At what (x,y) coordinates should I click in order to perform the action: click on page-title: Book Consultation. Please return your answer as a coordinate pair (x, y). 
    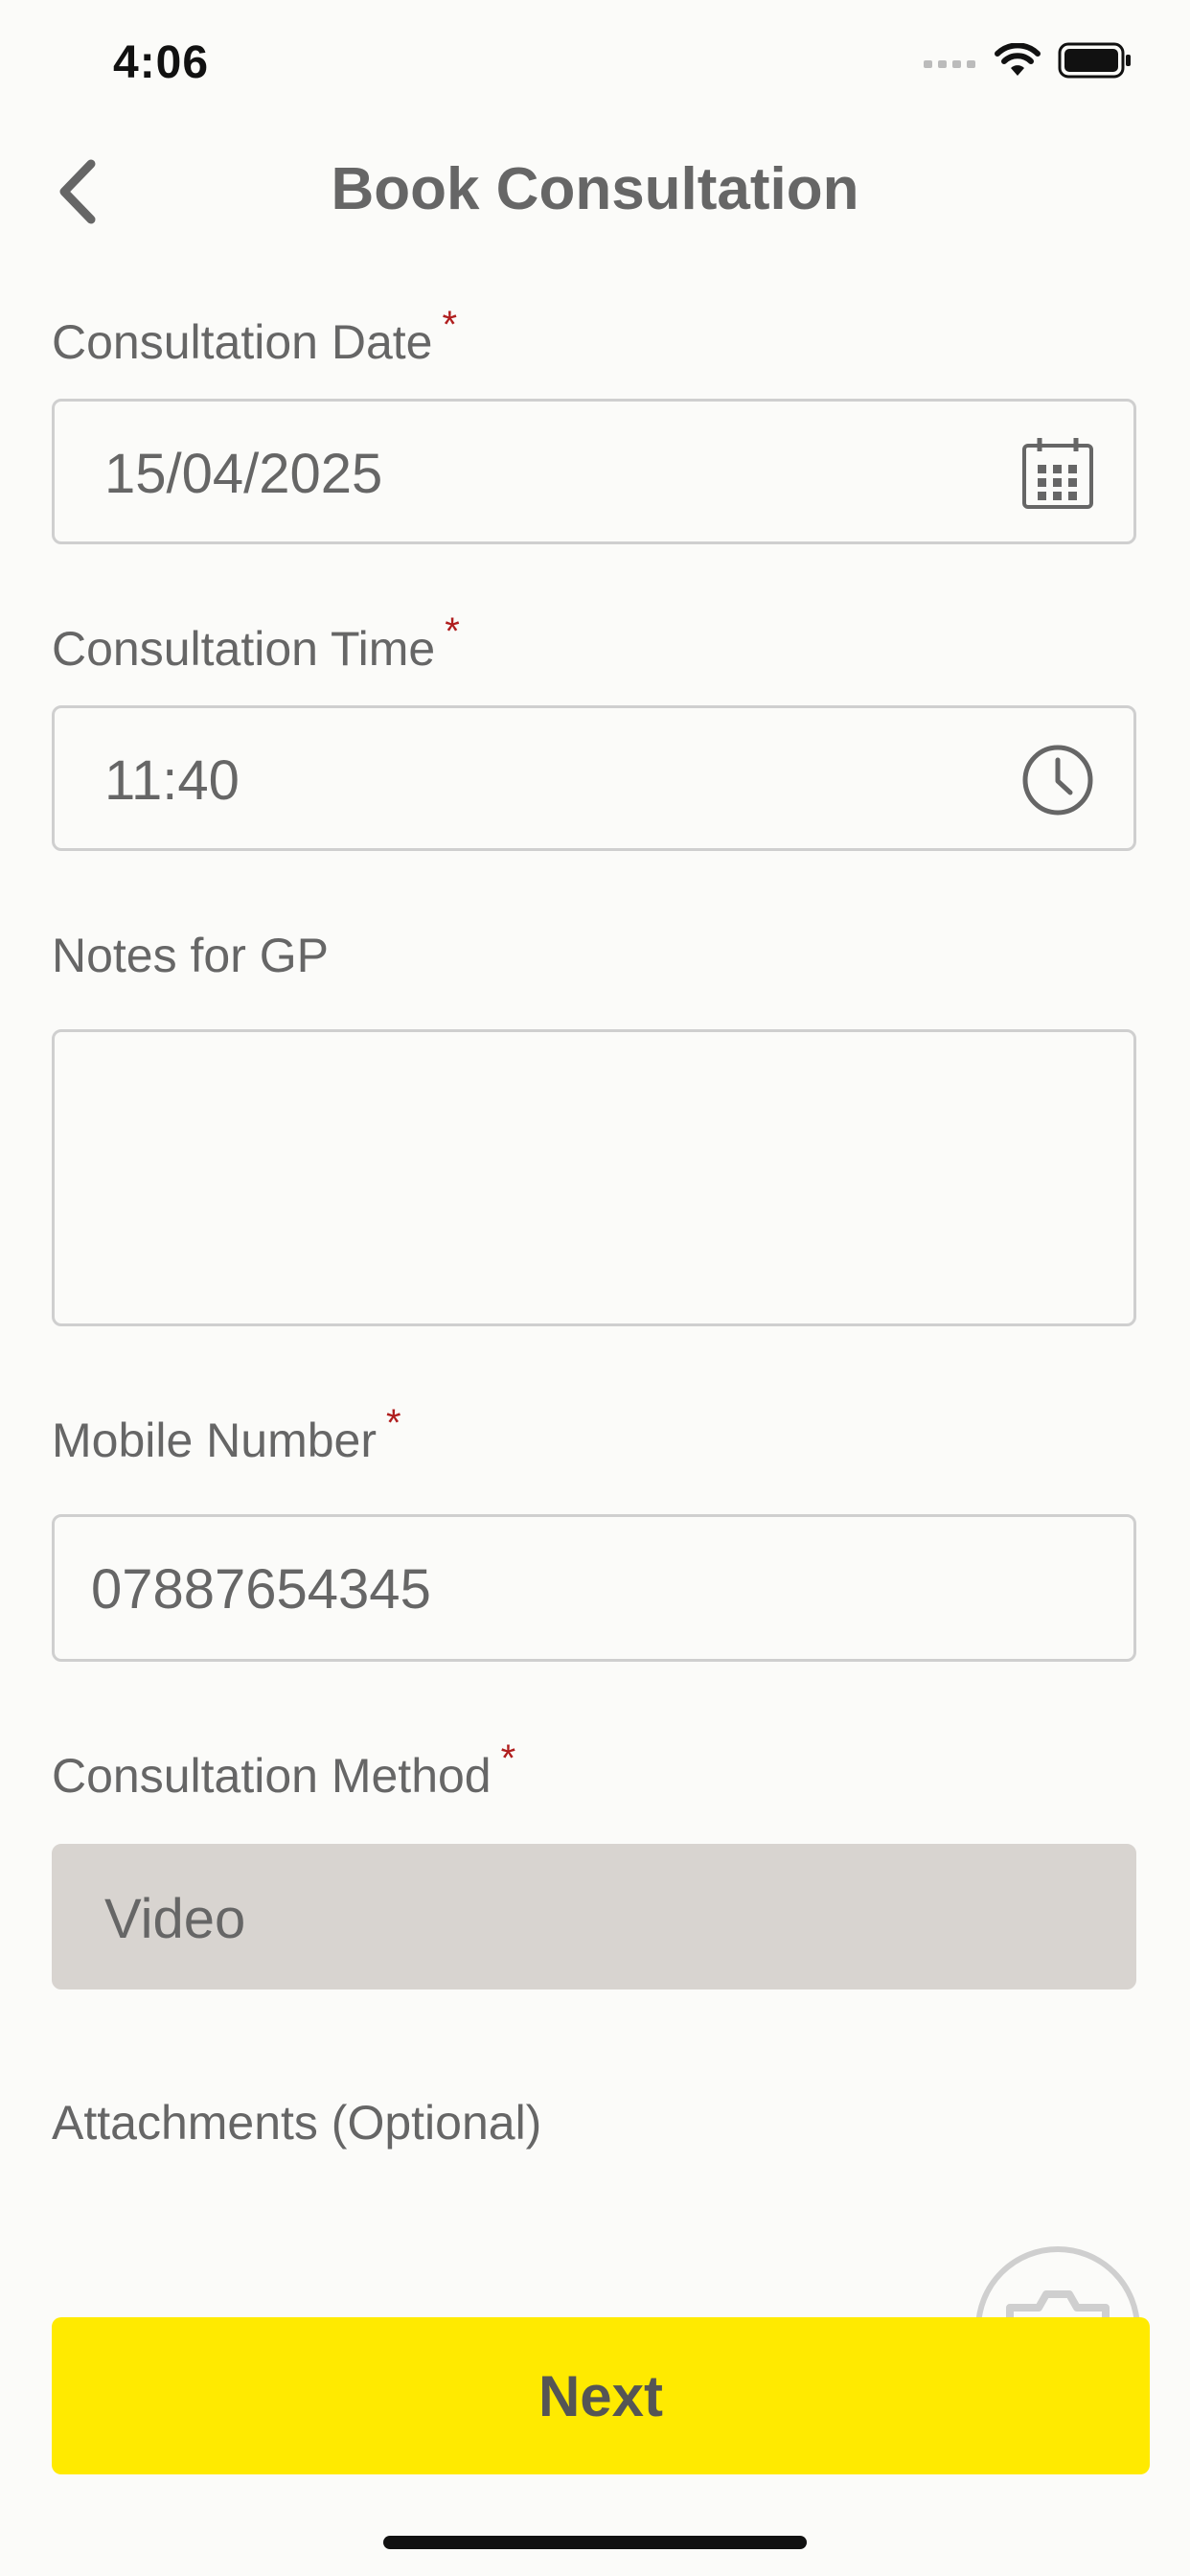
    Looking at the image, I should click on (595, 189).